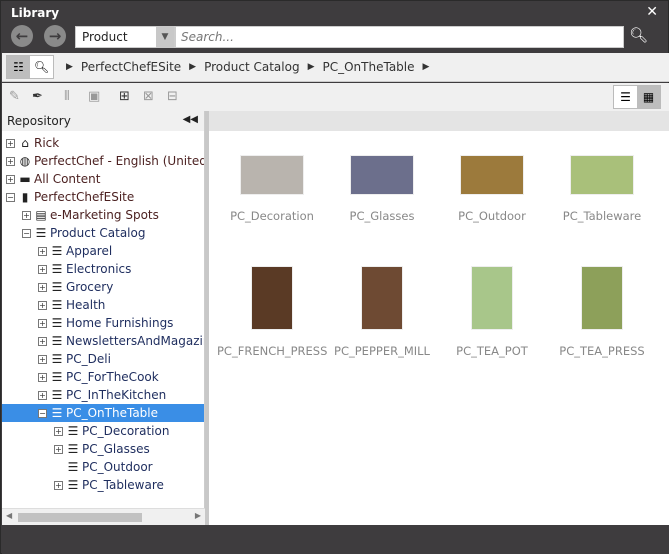  What do you see at coordinates (90, 215) in the screenshot?
I see `tree-item: + ▤ e-Marketing Spots` at bounding box center [90, 215].